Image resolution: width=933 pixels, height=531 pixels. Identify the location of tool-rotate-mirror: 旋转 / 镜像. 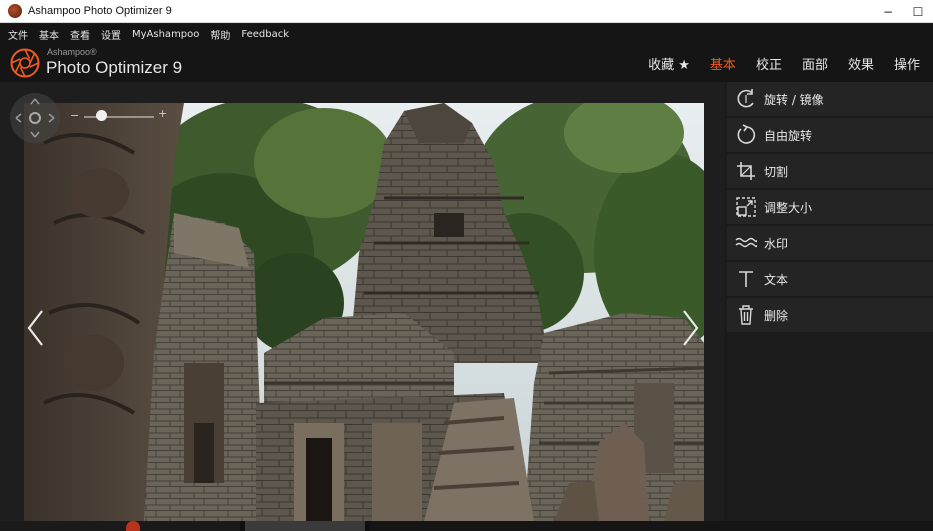
(830, 99).